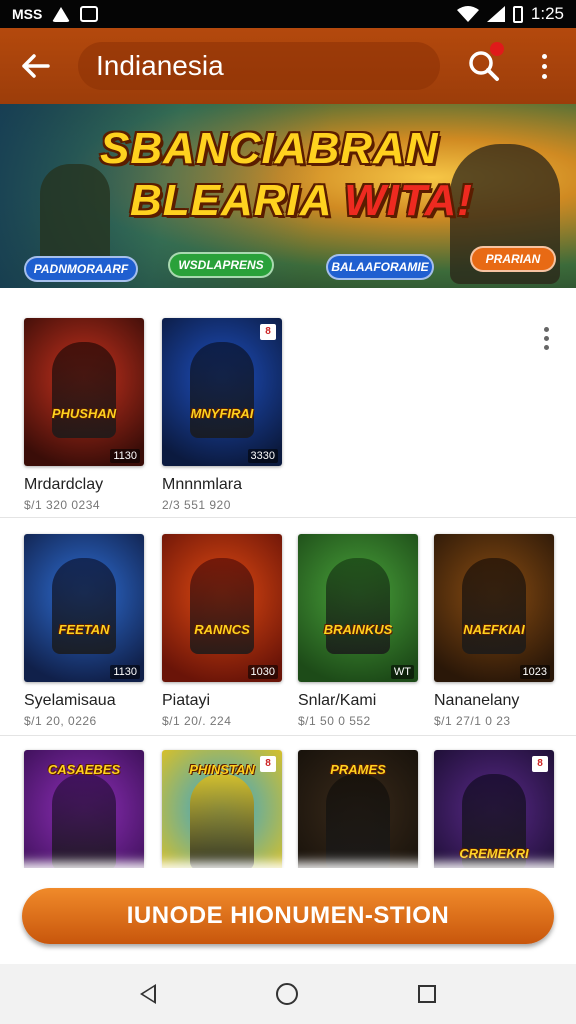  What do you see at coordinates (222, 608) in the screenshot?
I see `game-thumbnail: RANNCS 1030` at bounding box center [222, 608].